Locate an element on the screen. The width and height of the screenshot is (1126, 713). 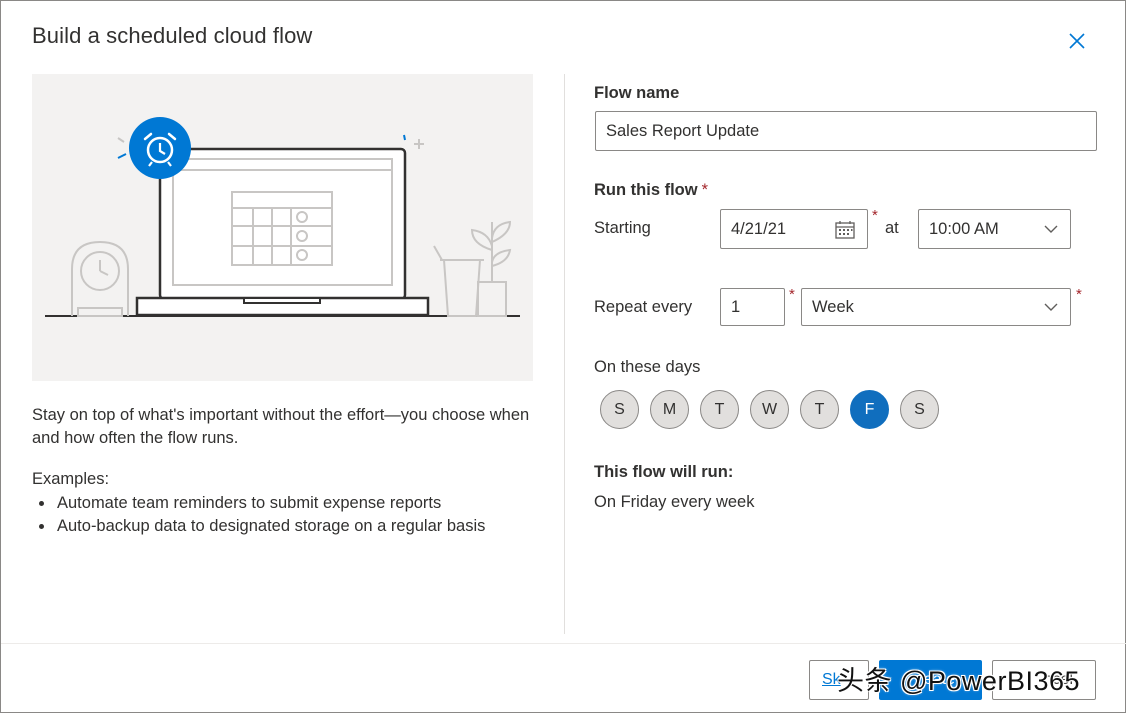
day-wednesday-button: W is located at coordinates (769, 409).